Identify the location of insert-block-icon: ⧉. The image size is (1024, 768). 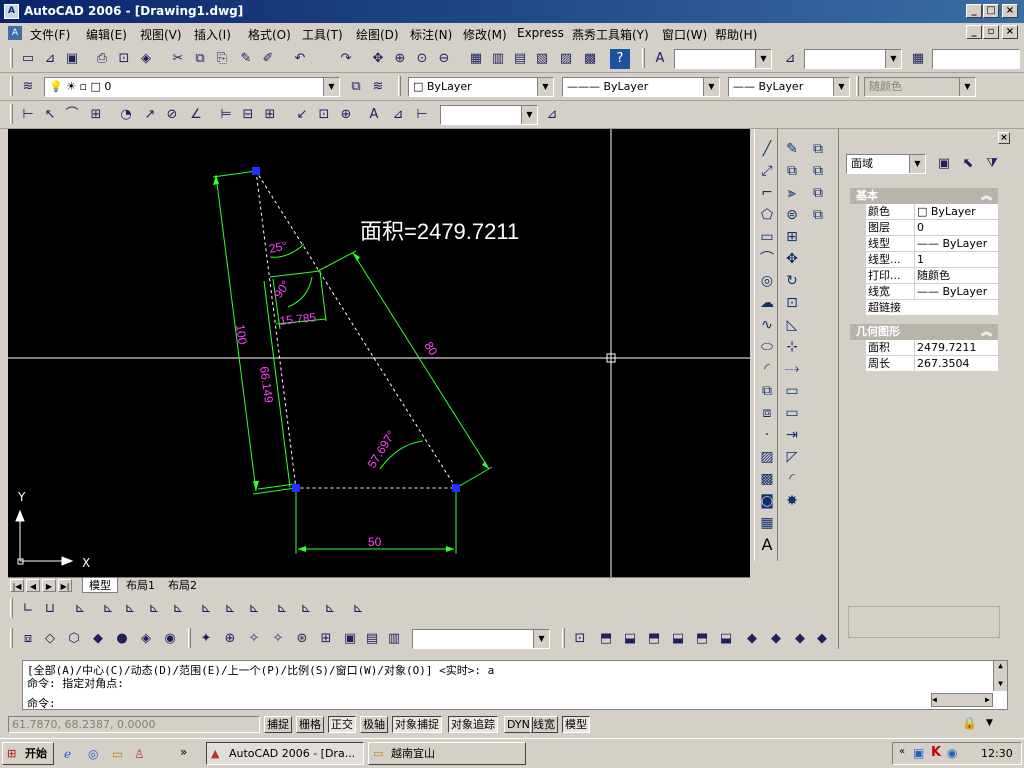
(767, 391).